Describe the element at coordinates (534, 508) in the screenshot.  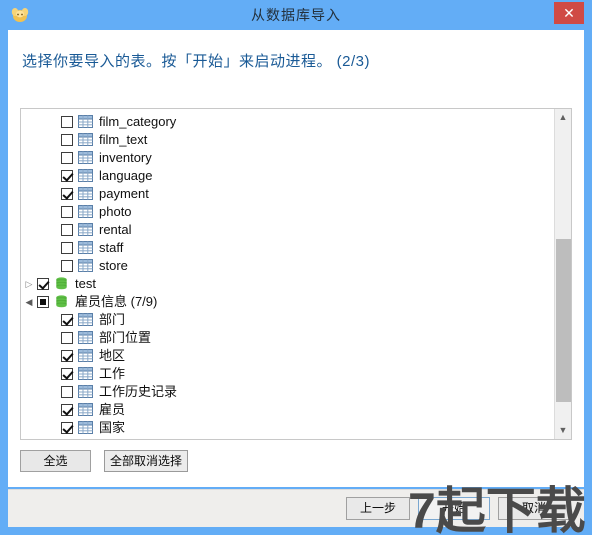
I see `cancel-button: 取消` at that location.